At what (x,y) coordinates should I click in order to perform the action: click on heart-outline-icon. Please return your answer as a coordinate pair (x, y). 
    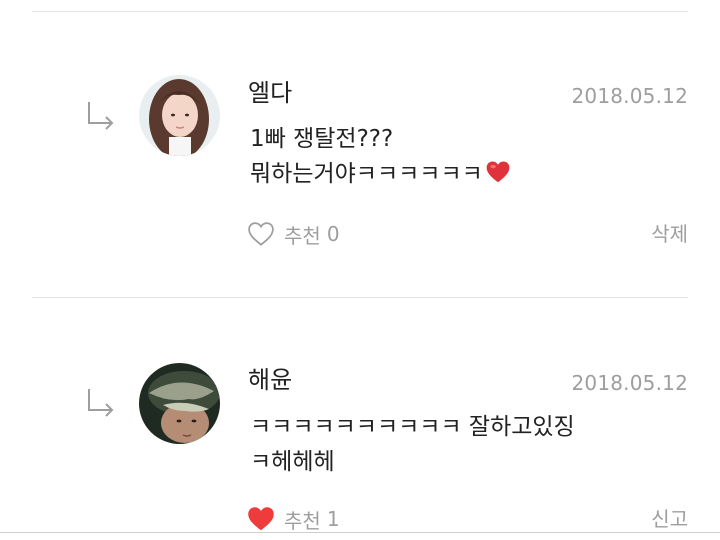
    Looking at the image, I should click on (261, 234).